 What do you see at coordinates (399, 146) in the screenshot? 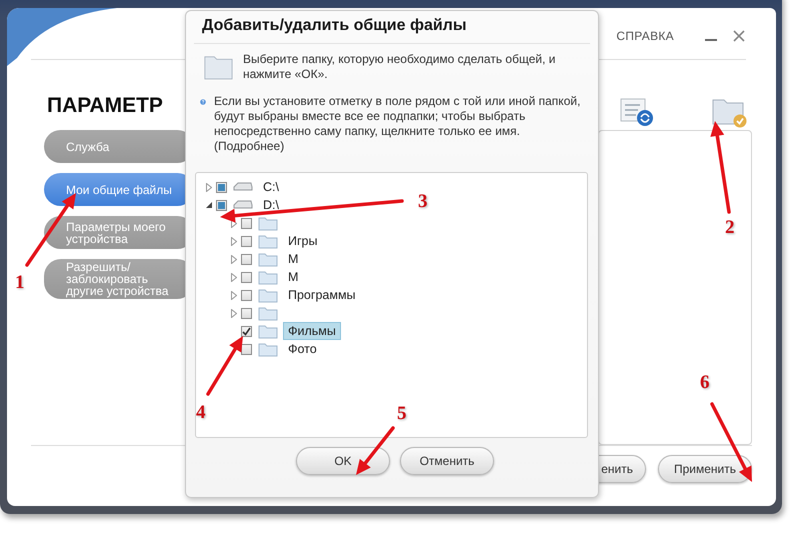
I see `more-link: (Подробнее)` at bounding box center [399, 146].